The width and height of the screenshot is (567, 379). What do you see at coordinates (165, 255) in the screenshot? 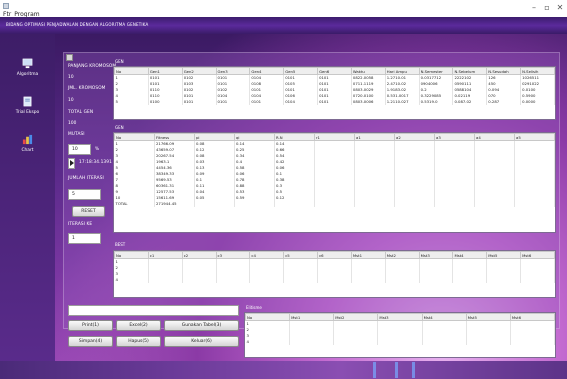
I see `column-header: c1` at bounding box center [165, 255].